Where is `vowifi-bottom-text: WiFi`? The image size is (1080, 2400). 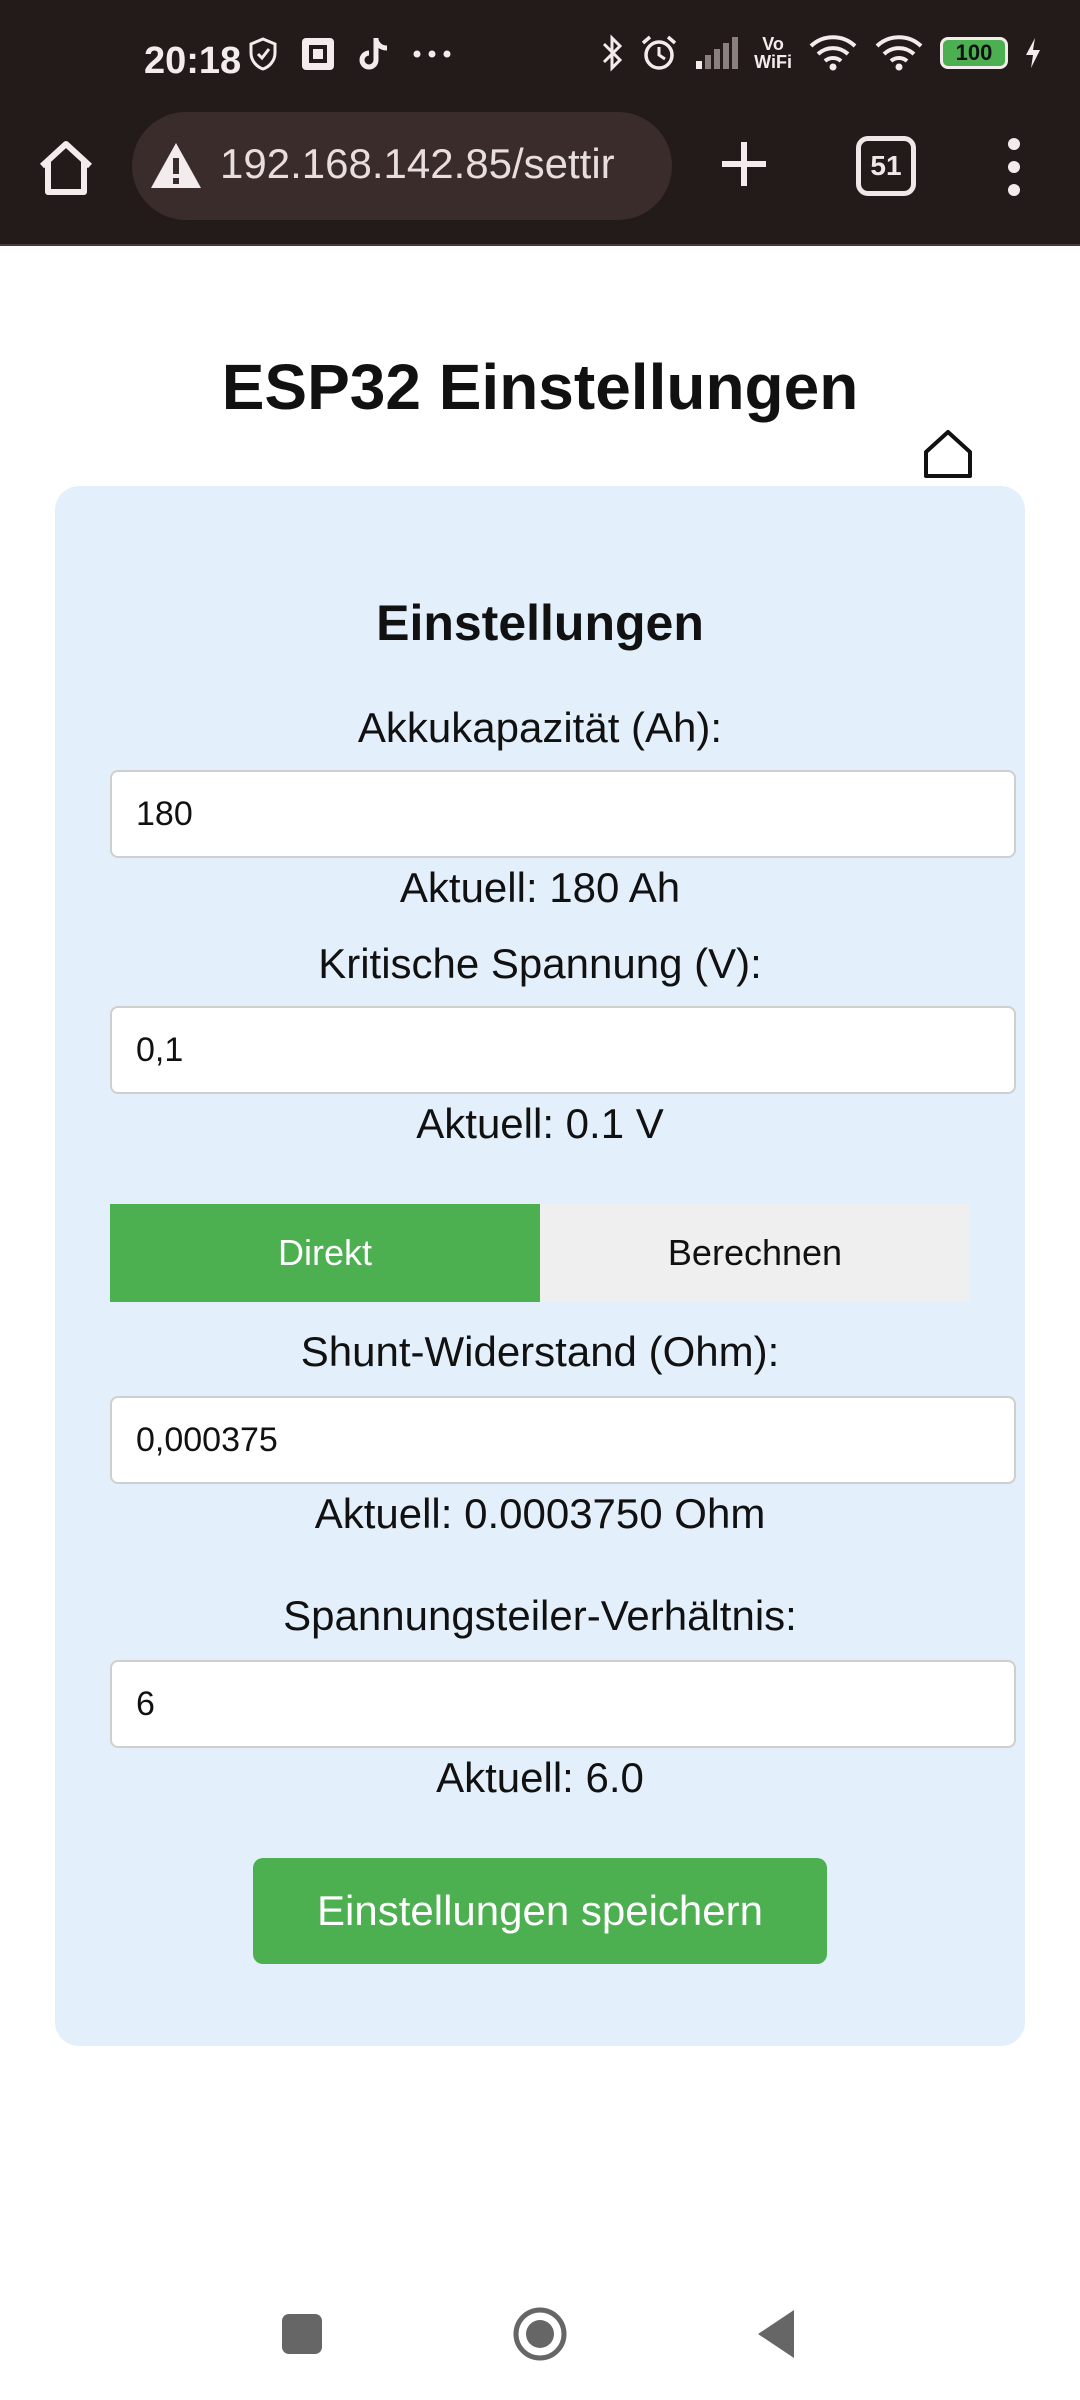 vowifi-bottom-text: WiFi is located at coordinates (773, 62).